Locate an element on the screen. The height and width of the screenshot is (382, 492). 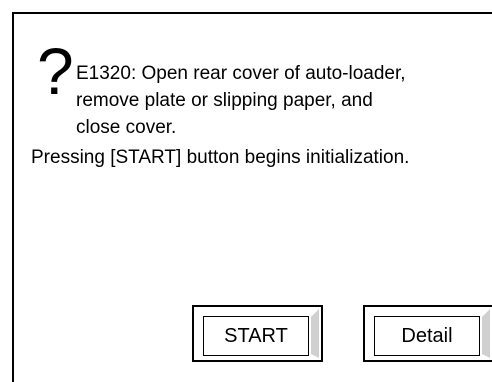
start-button: START is located at coordinates (257, 333).